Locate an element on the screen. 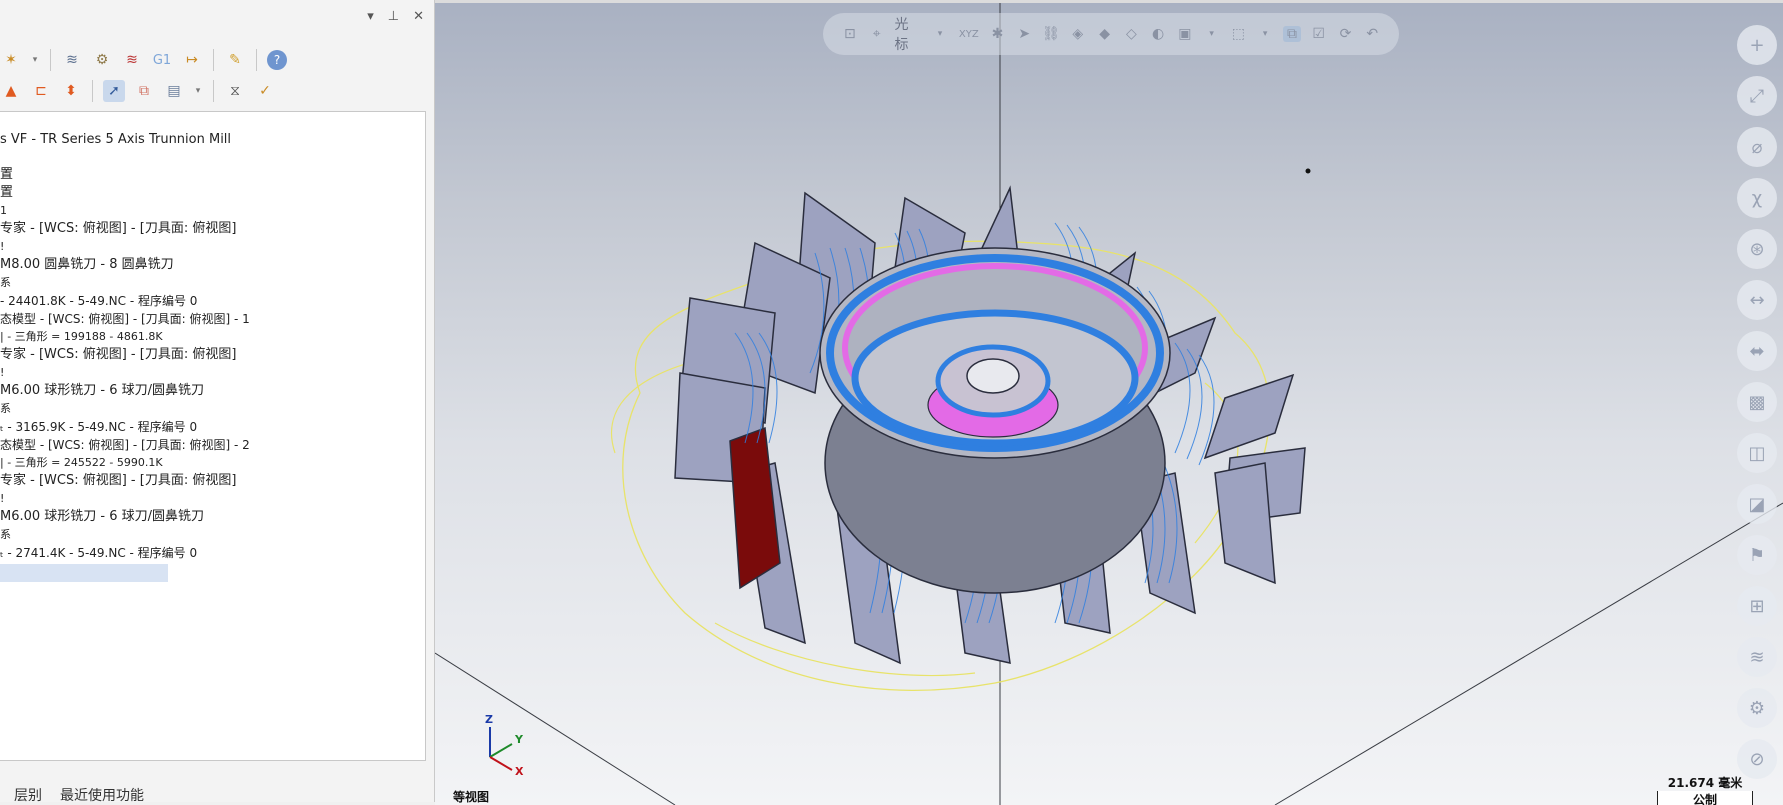 The height and width of the screenshot is (805, 1783). cancel-icon: ⊘ is located at coordinates (1757, 759).